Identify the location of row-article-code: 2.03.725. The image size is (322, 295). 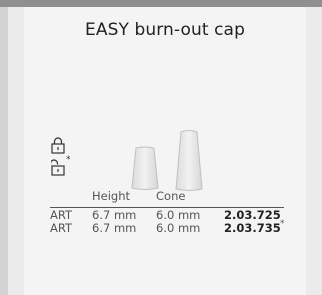
(252, 215).